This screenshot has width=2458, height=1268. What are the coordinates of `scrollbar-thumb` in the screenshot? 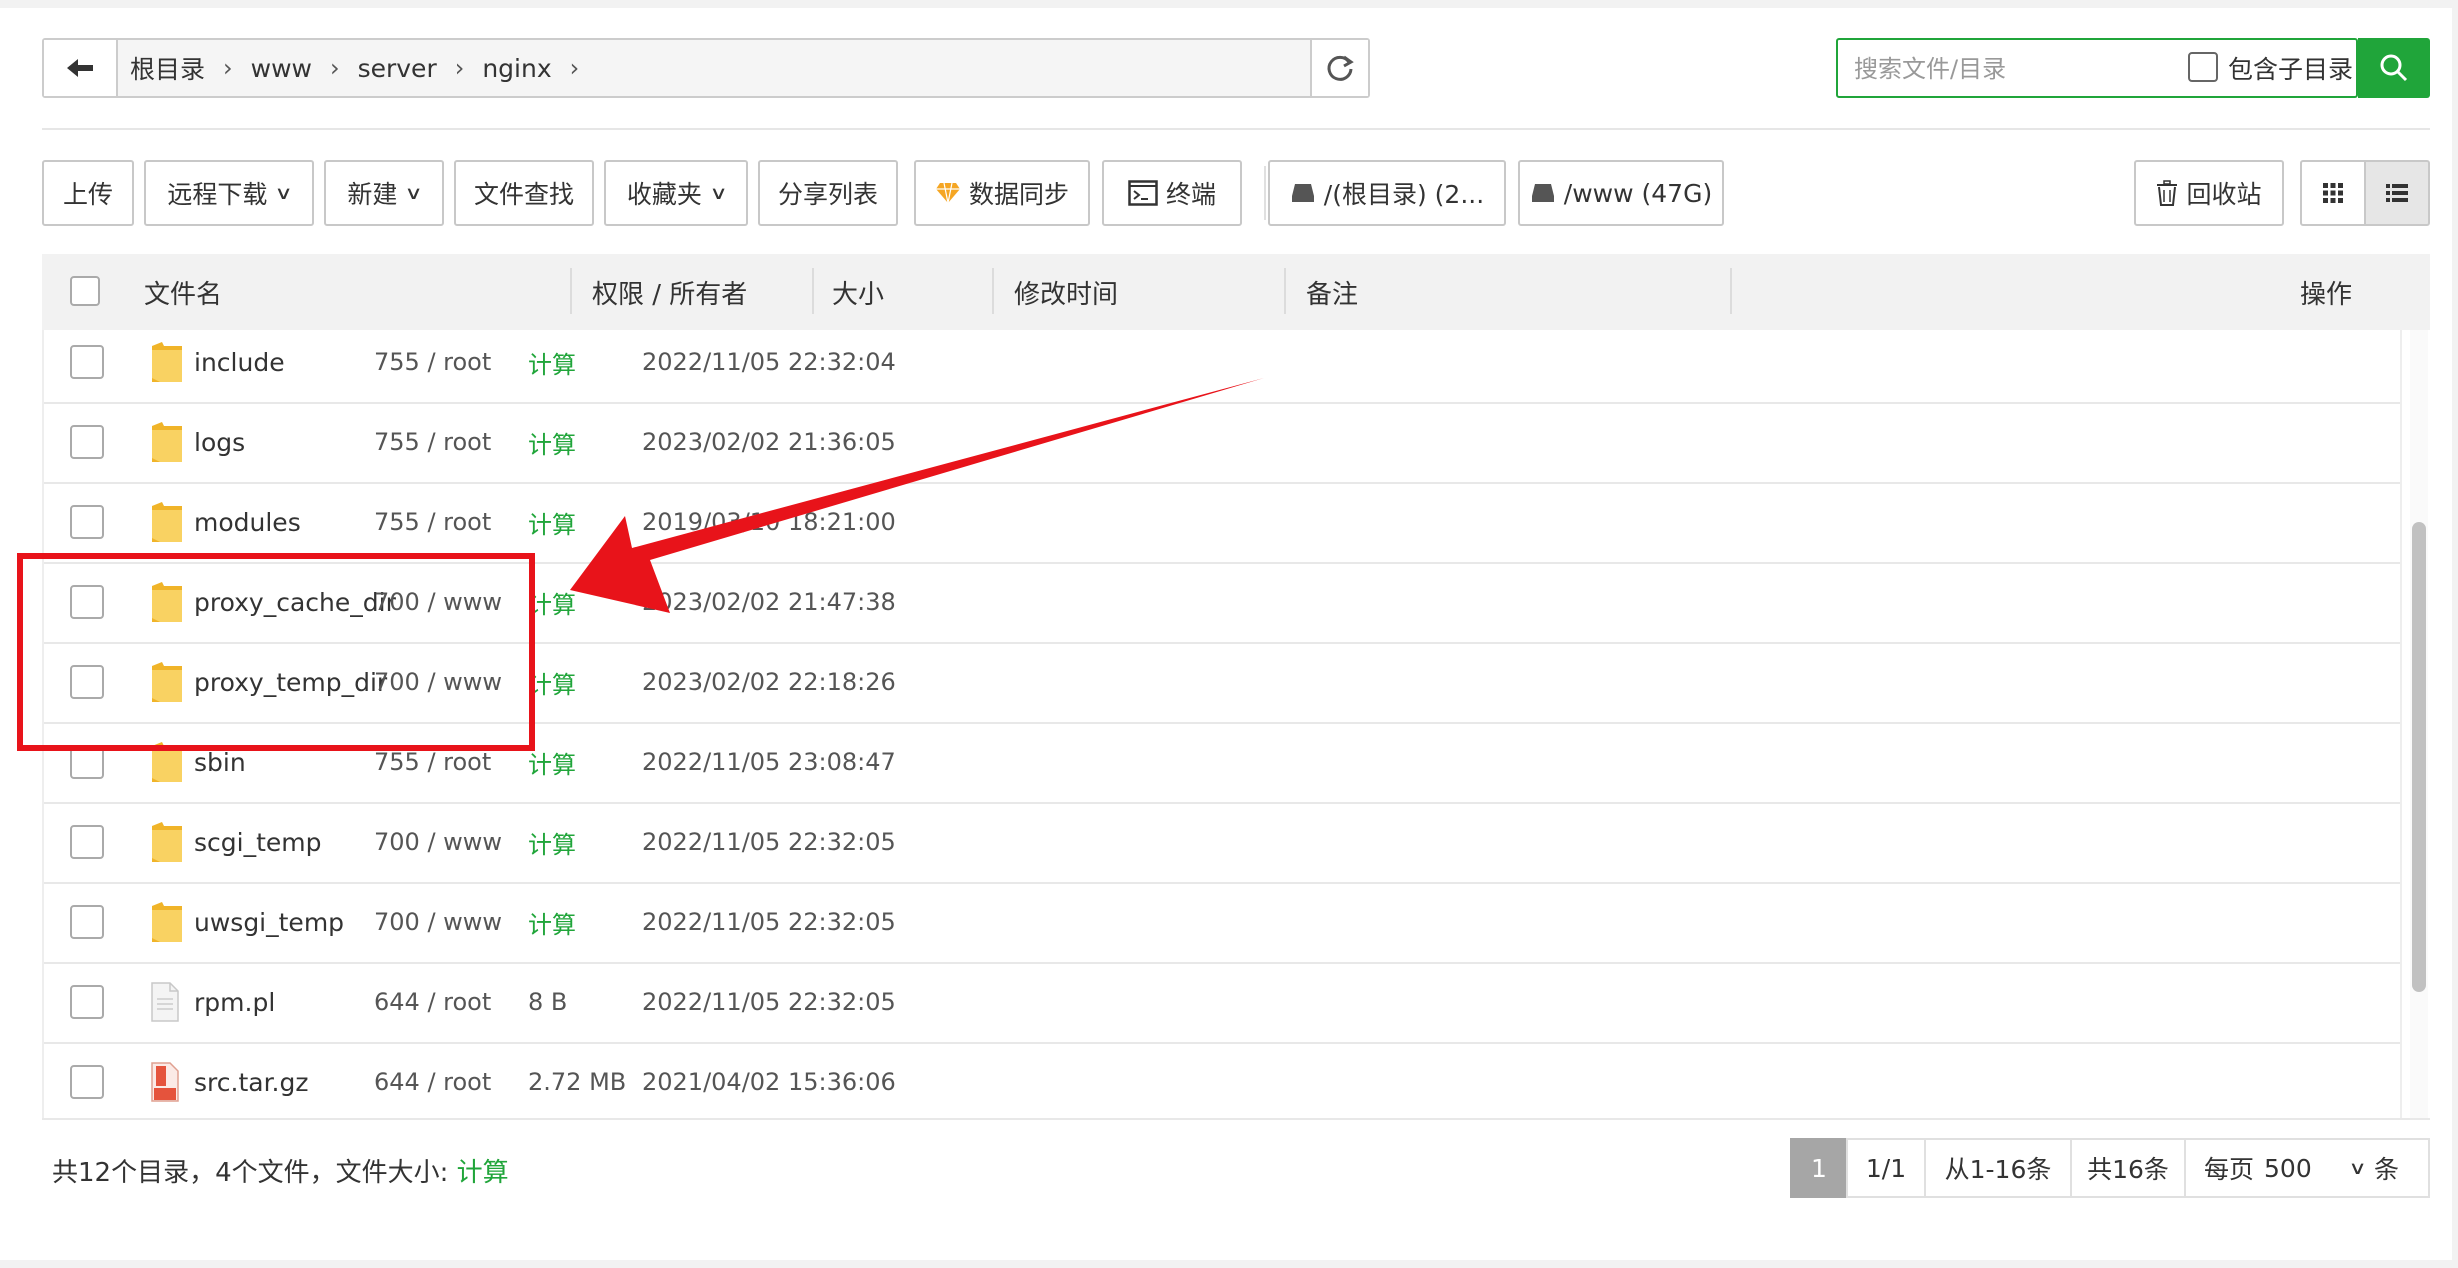 It's located at (2419, 757).